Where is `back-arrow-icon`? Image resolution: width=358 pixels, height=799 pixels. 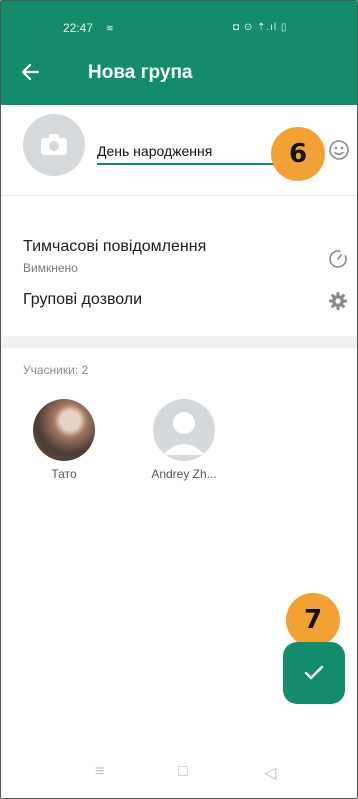
back-arrow-icon is located at coordinates (31, 73).